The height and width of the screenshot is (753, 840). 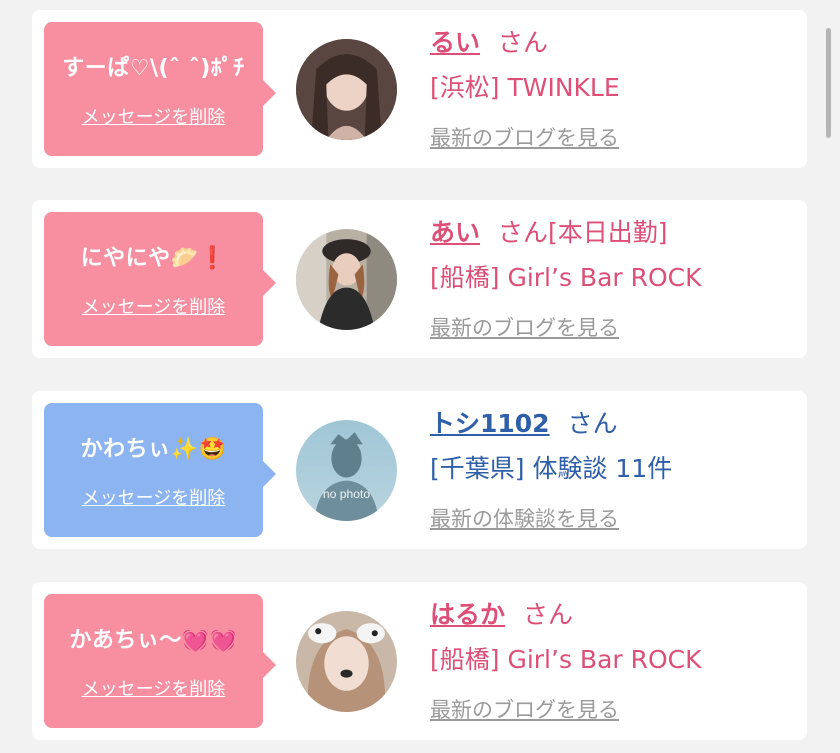 I want to click on avatar: no photo, so click(x=346, y=470).